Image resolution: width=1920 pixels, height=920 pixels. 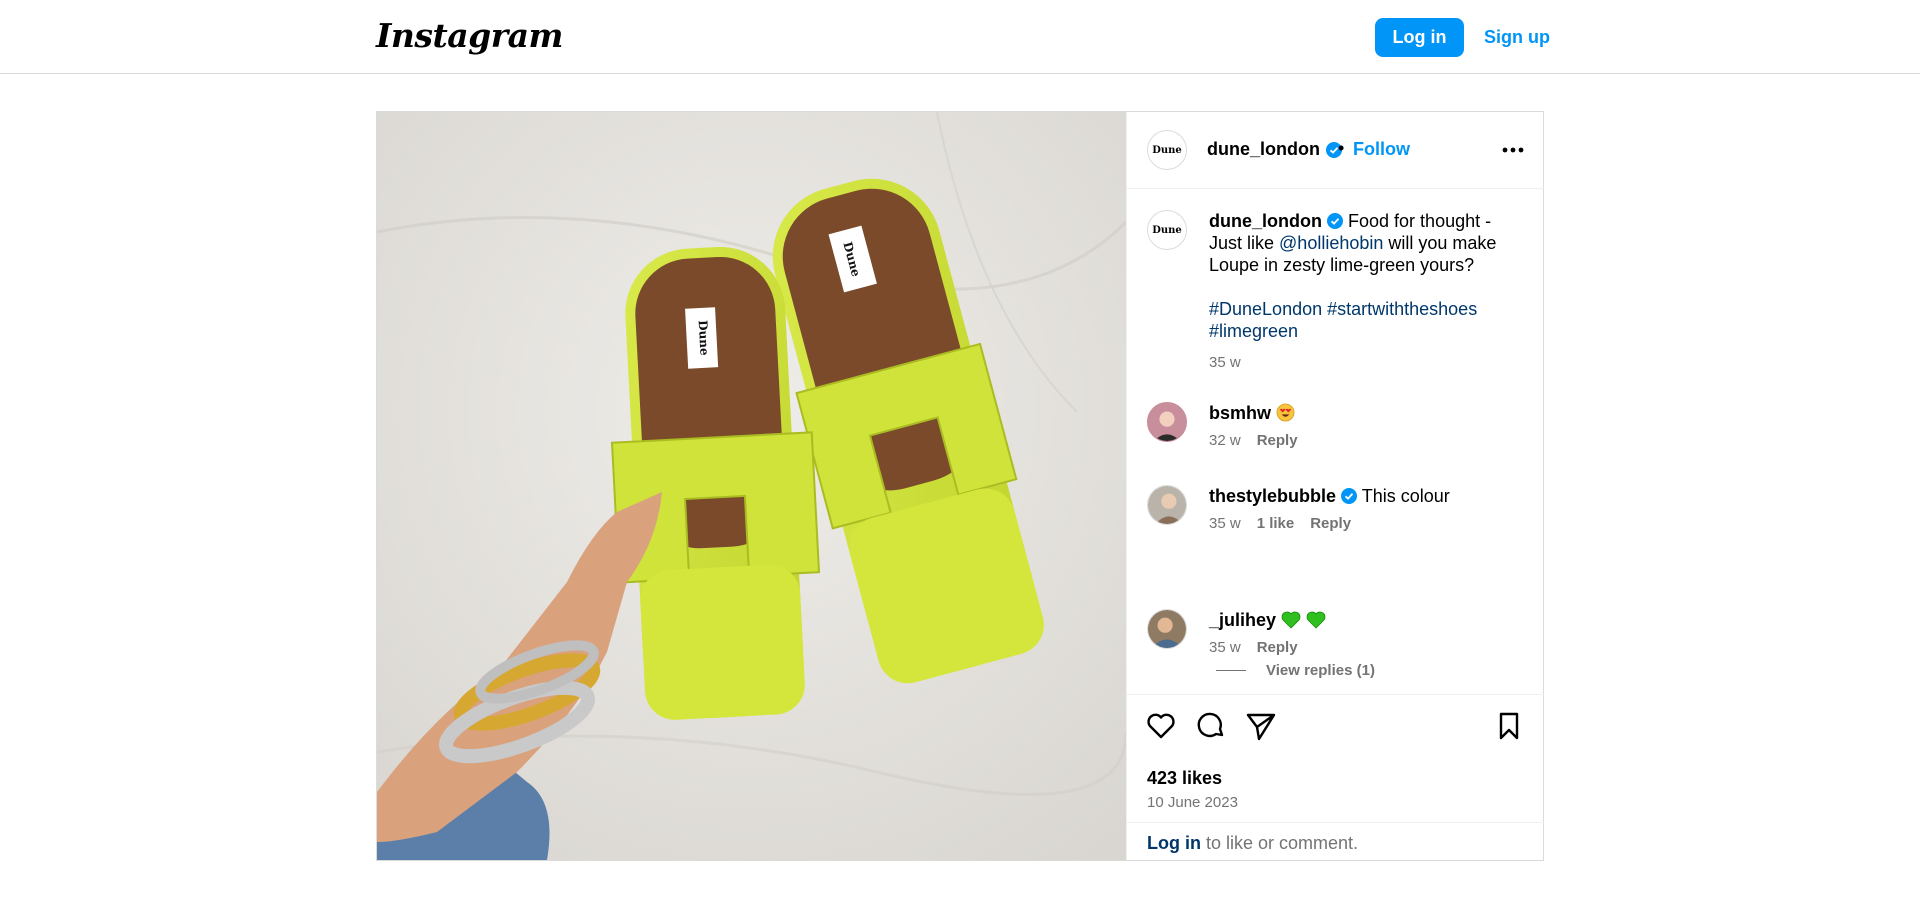 I want to click on comment-meta: 35 w 1 like Reply, so click(x=1280, y=523).